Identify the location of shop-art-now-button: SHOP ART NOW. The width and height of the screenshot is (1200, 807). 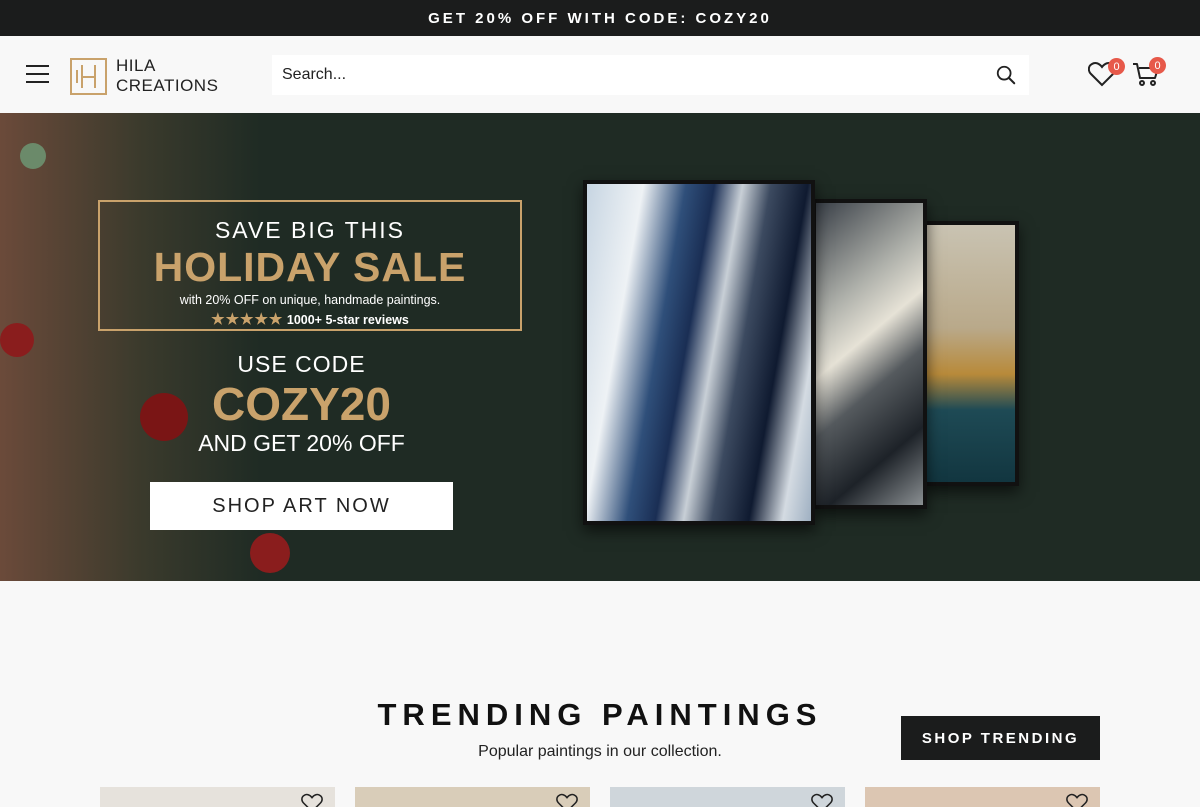
(301, 506).